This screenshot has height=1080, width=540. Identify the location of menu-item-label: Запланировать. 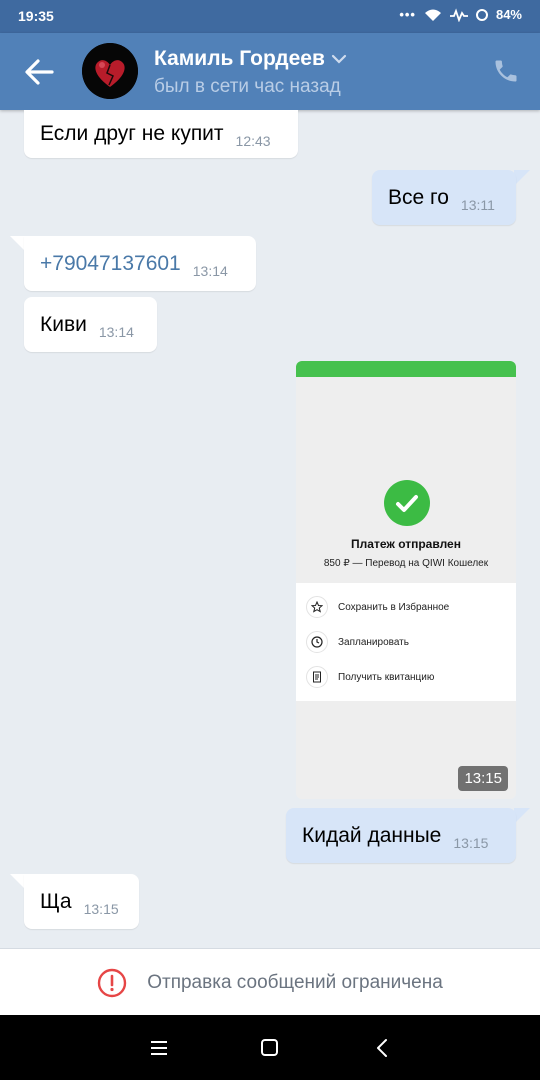
(373, 642).